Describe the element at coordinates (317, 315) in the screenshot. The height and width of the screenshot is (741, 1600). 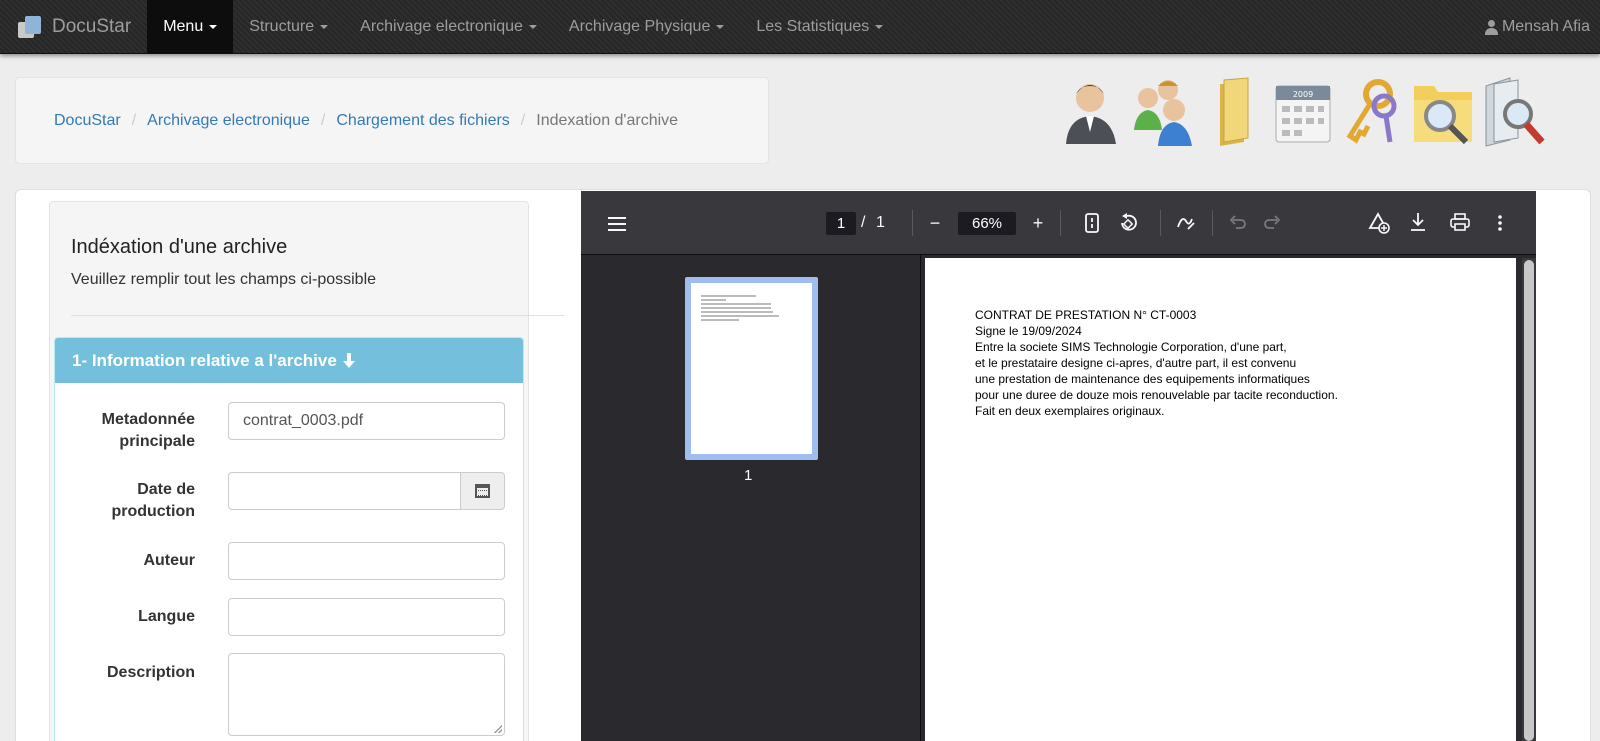
I see `divider` at that location.